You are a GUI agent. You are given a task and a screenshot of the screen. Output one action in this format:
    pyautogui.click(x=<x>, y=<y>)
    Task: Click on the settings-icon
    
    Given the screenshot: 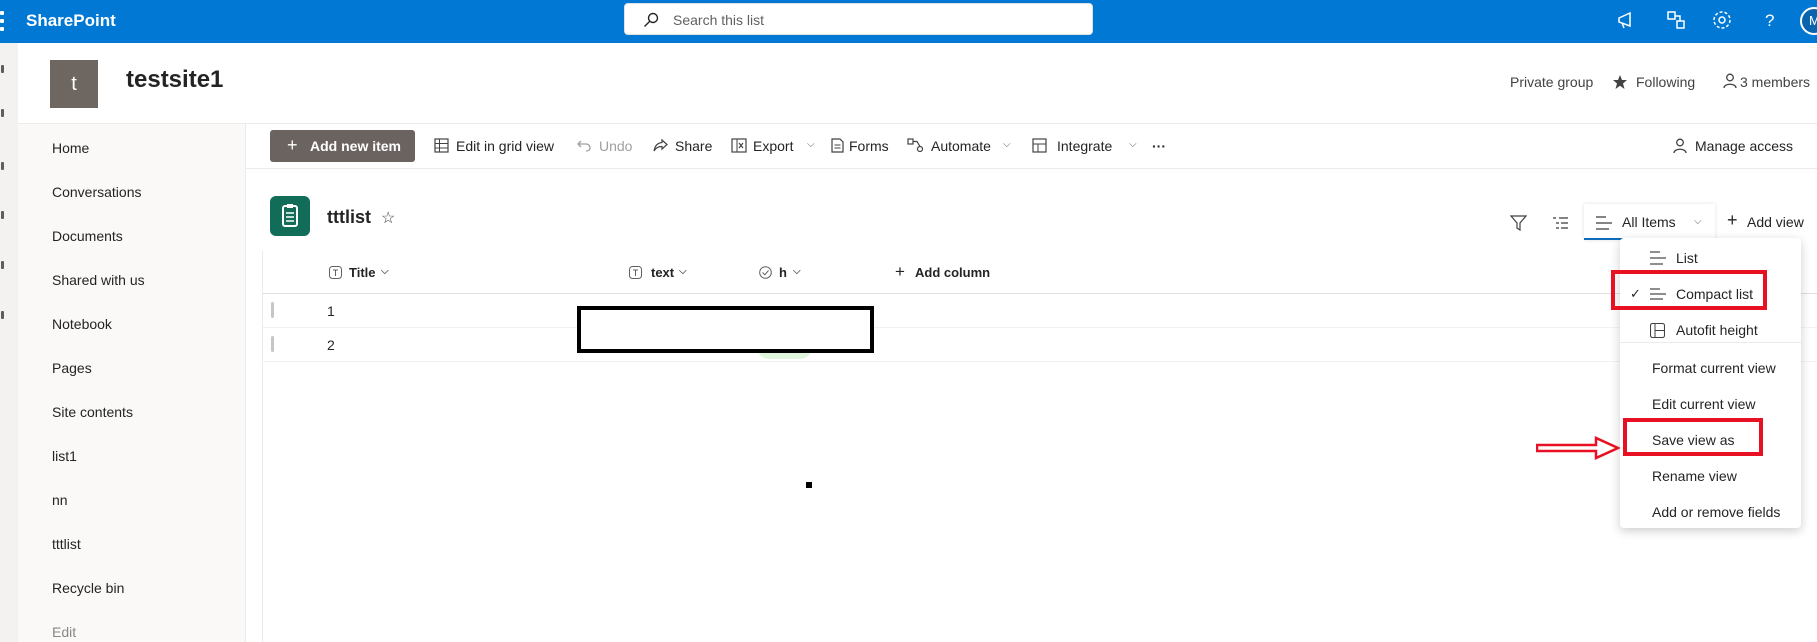 What is the action you would take?
    pyautogui.click(x=1722, y=20)
    